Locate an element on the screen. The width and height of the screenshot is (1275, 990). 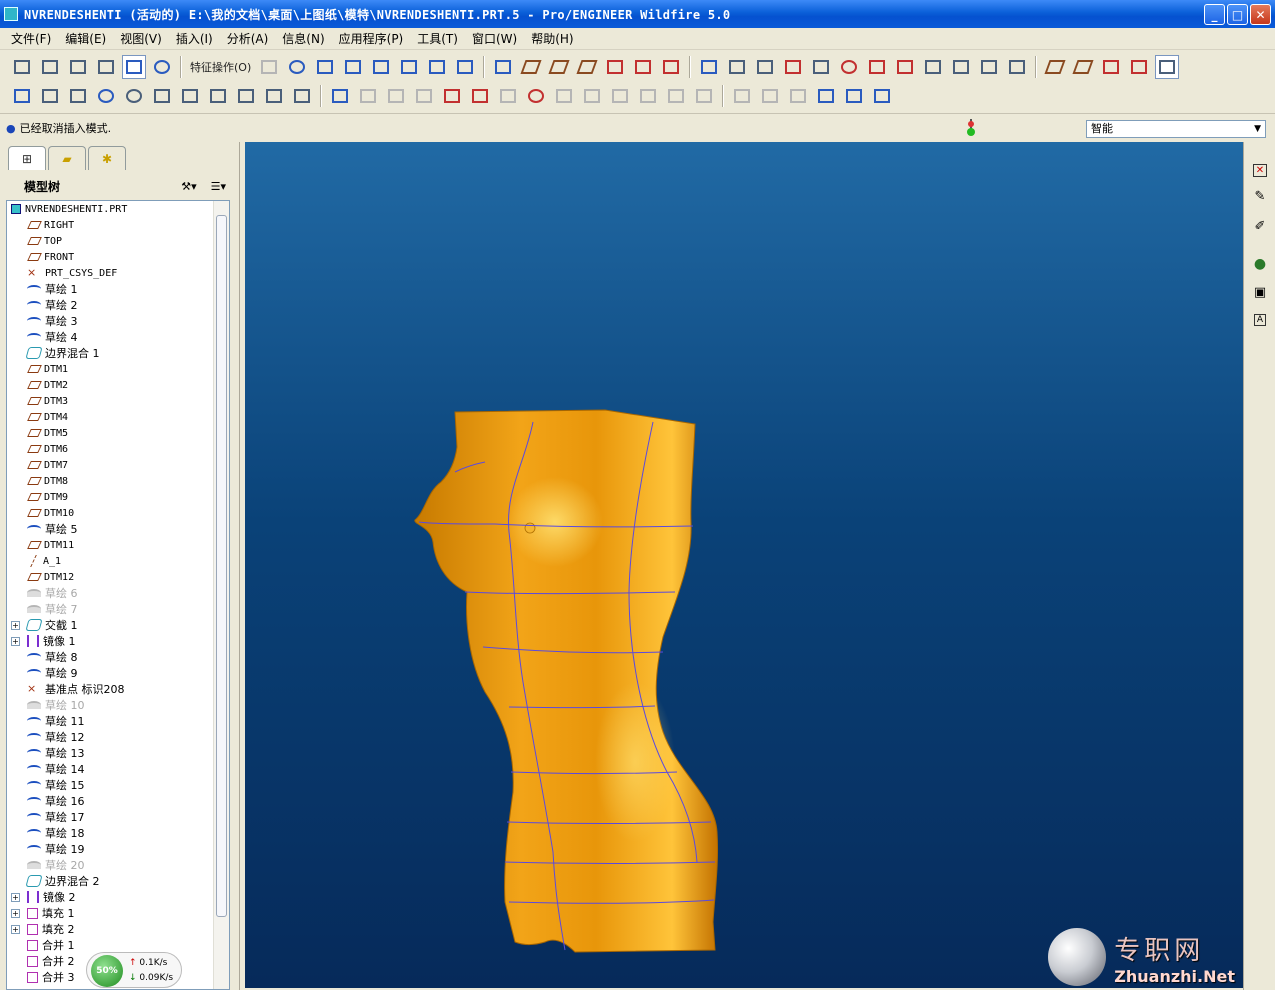
datum-plane-tool-icon is located at coordinates (531, 67).